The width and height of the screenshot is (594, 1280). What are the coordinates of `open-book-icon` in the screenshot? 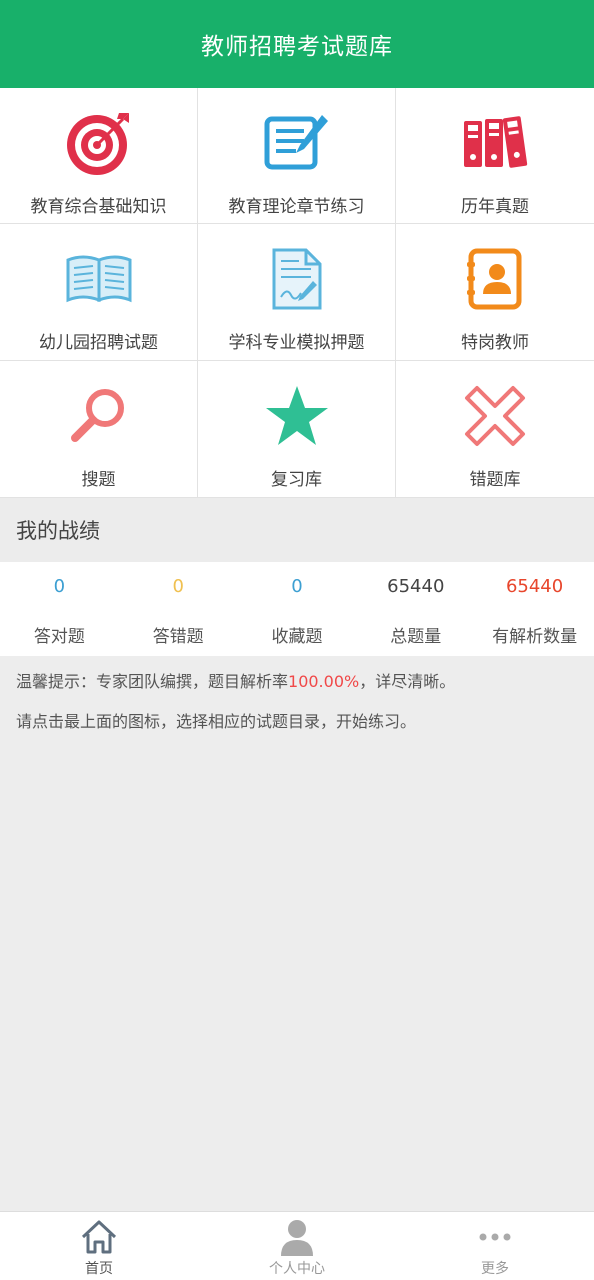 It's located at (99, 279).